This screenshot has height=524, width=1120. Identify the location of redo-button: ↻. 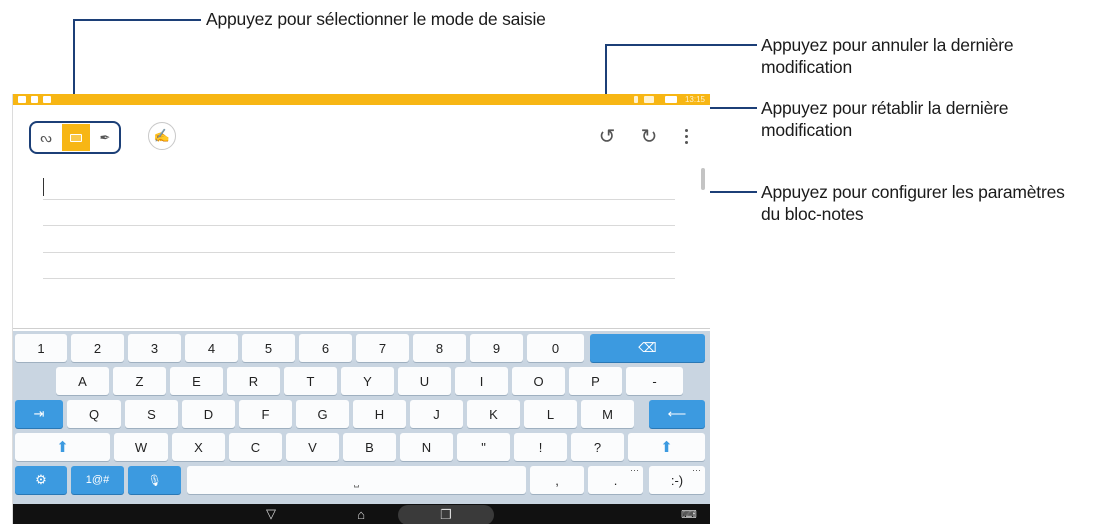
(649, 136).